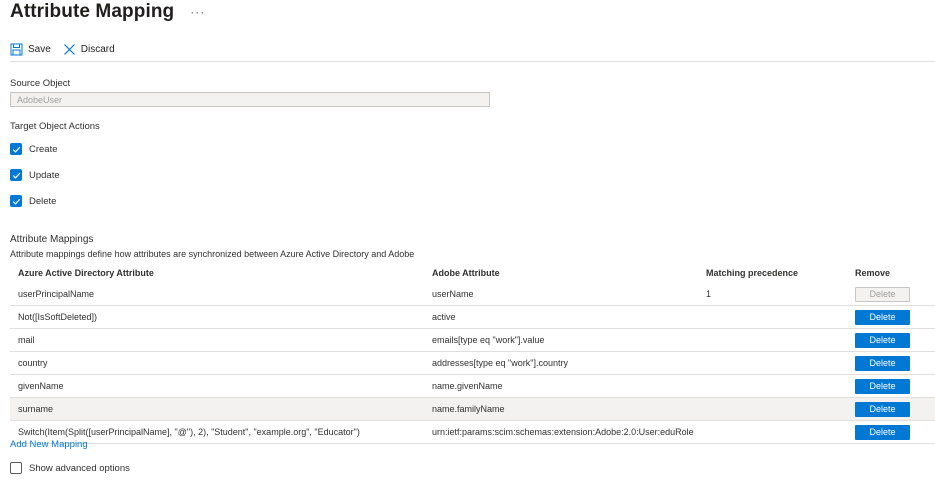 Image resolution: width=935 pixels, height=502 pixels. Describe the element at coordinates (500, 363) in the screenshot. I see `target-attribute: addresses[type eq "work"].country` at that location.